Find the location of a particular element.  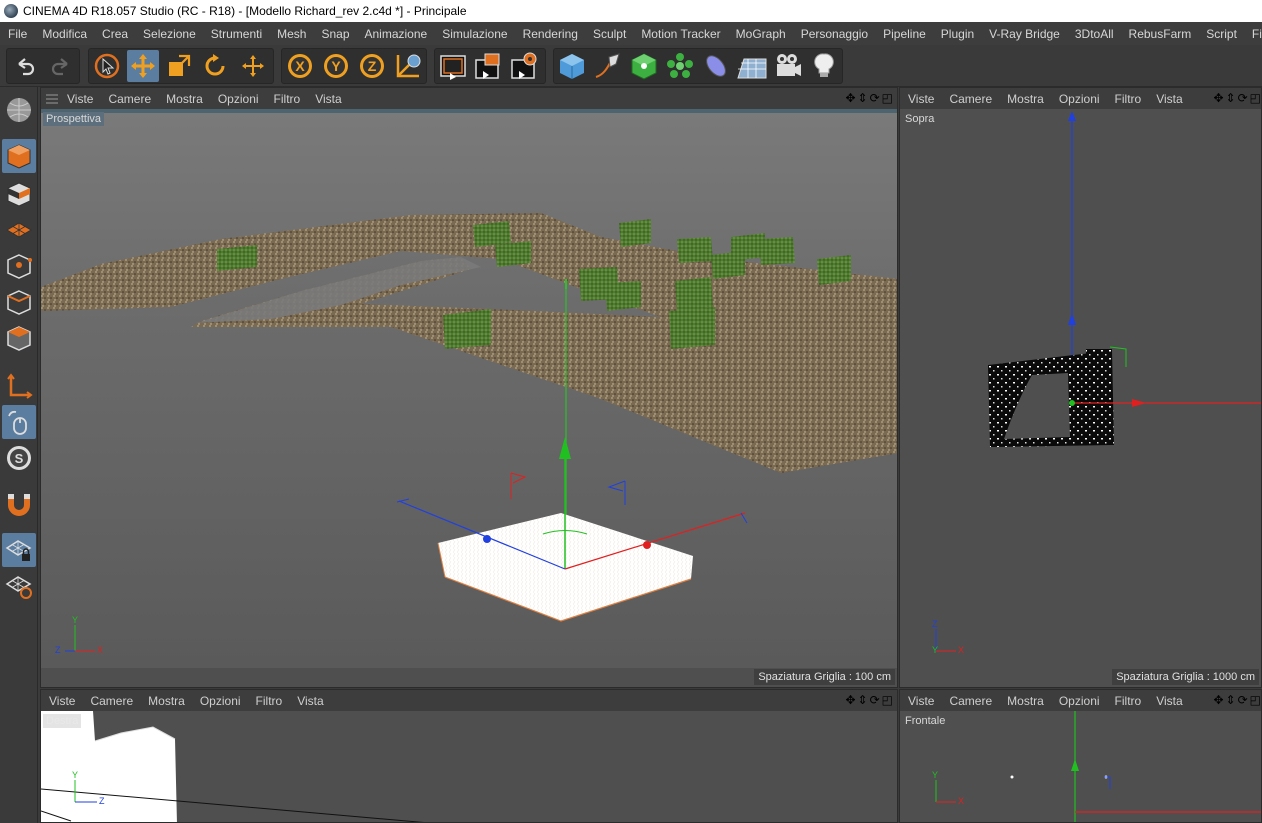

move-icon is located at coordinates (143, 66).